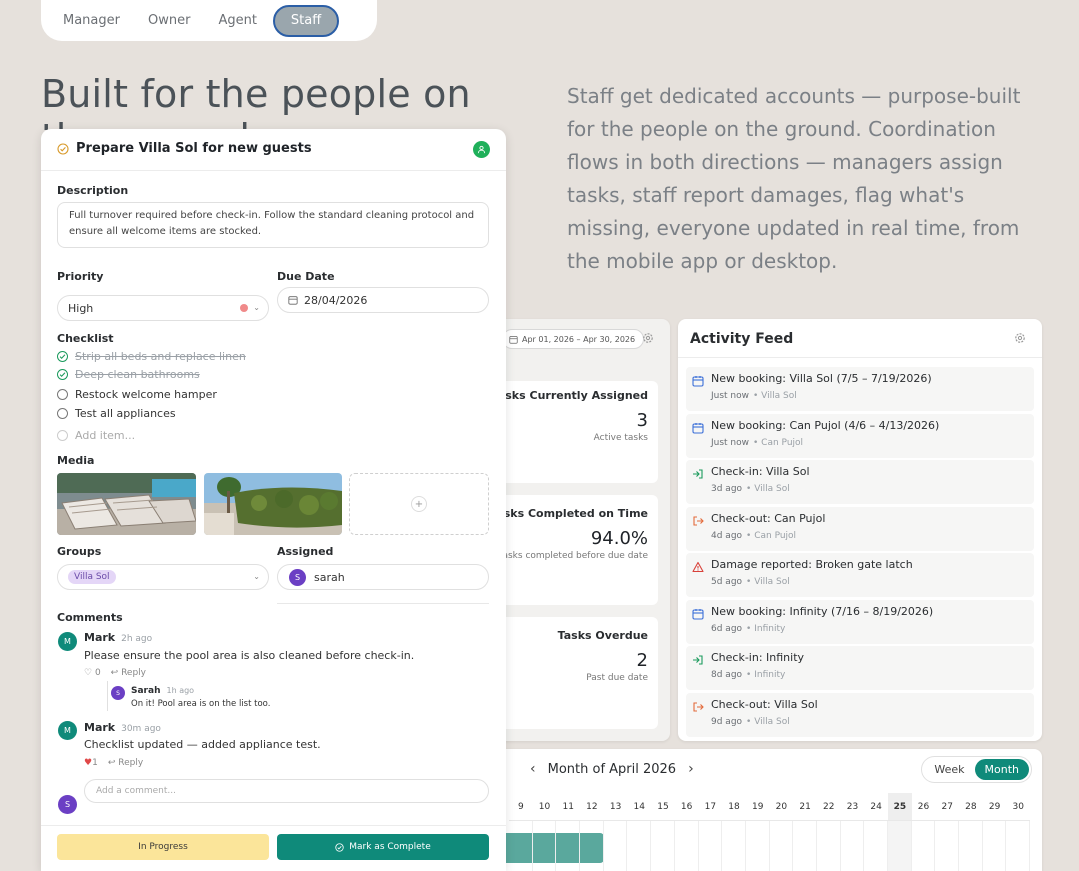  Describe the element at coordinates (521, 807) in the screenshot. I see `calendar-day: 9` at that location.